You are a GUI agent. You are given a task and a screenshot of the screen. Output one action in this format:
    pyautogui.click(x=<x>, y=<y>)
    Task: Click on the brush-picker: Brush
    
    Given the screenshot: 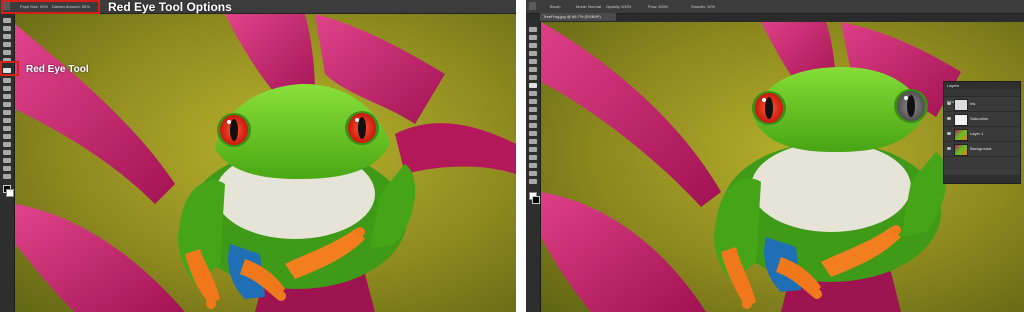 What is the action you would take?
    pyautogui.click(x=555, y=6)
    